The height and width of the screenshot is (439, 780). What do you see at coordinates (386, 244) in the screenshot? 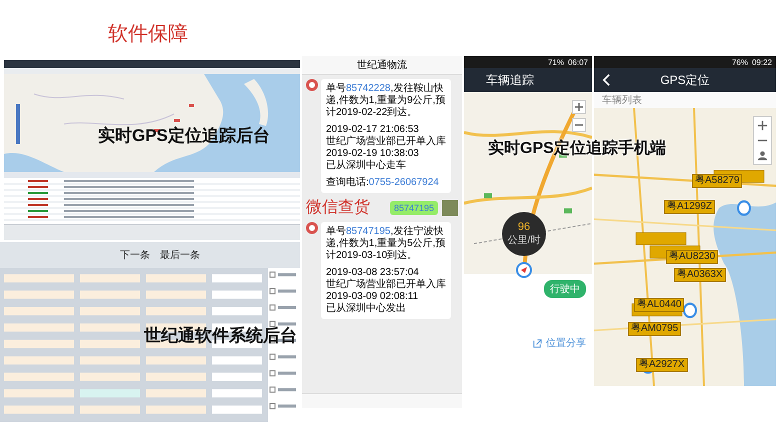
I see `message-text: 单号85747195,发往宁波快递,件数为1,重量为5公斤,预计2019-03-10到达。` at bounding box center [386, 244].